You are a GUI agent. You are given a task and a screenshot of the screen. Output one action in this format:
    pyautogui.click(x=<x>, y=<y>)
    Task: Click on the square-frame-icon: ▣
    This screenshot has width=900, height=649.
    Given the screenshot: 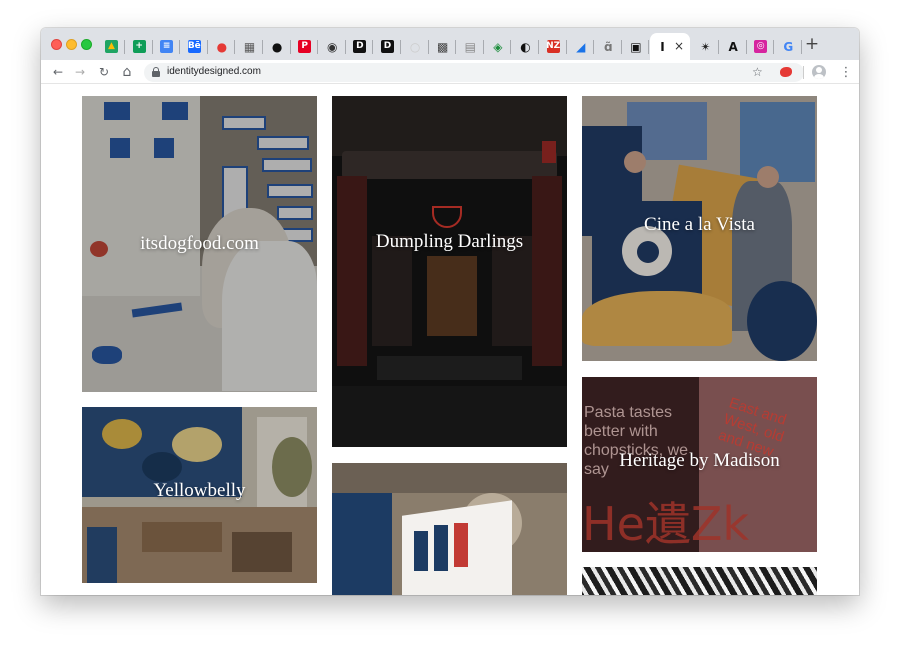 What is the action you would take?
    pyautogui.click(x=636, y=46)
    